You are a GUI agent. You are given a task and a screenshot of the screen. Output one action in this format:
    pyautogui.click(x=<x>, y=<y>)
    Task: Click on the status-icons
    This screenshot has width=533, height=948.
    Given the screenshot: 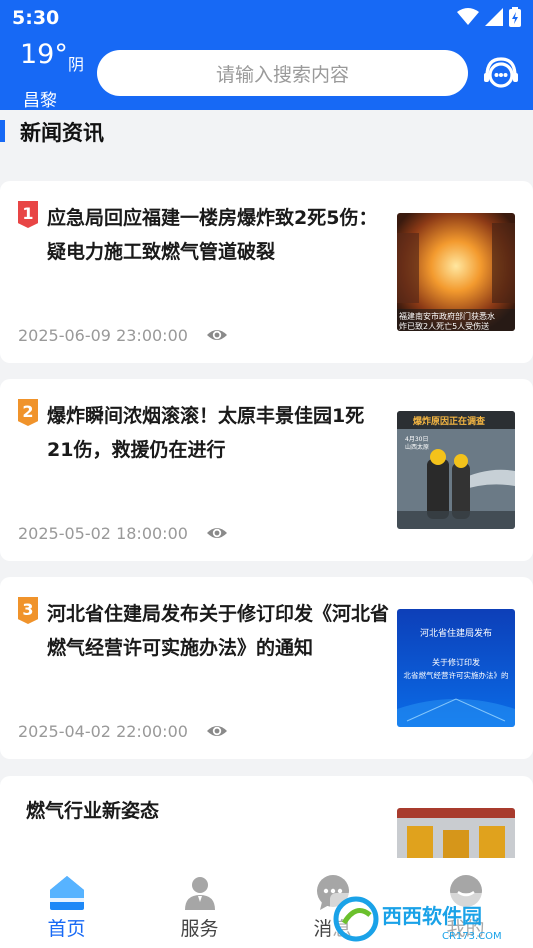 What is the action you would take?
    pyautogui.click(x=489, y=17)
    